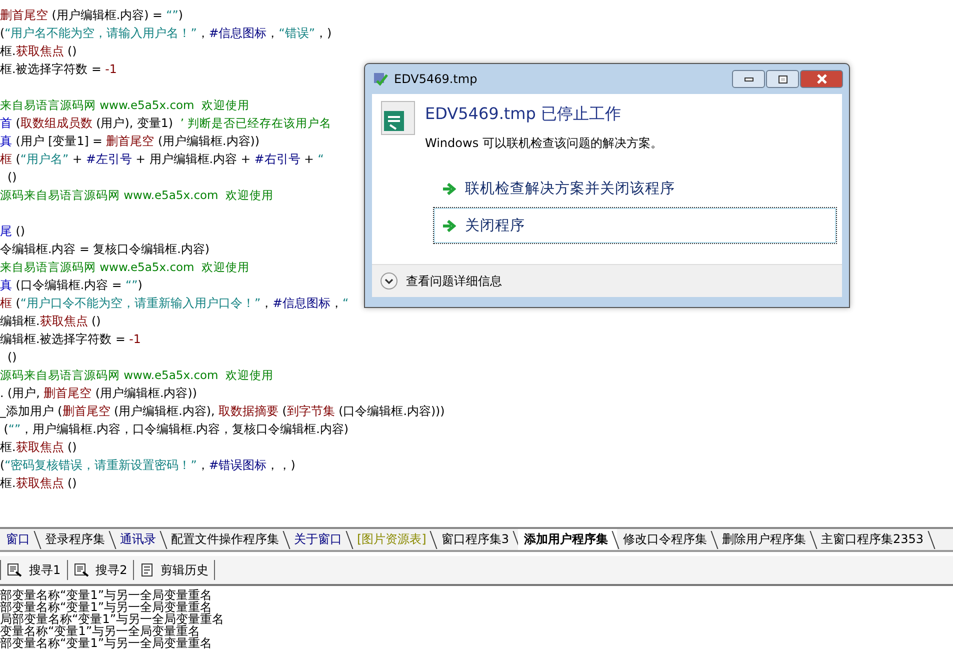  Describe the element at coordinates (137, 195) in the screenshot. I see `code-token: 源码来自易语言源码网 www.e5a5x.com 欢迎使用` at that location.